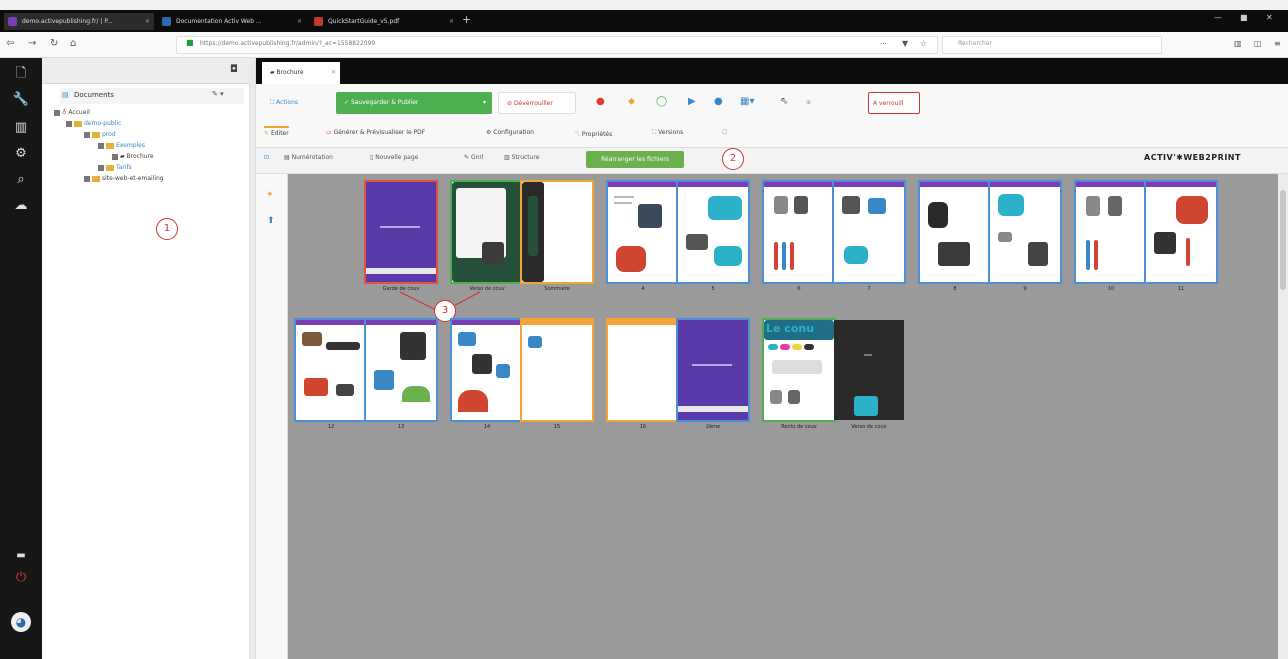 The image size is (1288, 659). Describe the element at coordinates (724, 132) in the screenshot. I see `checkbox-icon: ☐` at that location.